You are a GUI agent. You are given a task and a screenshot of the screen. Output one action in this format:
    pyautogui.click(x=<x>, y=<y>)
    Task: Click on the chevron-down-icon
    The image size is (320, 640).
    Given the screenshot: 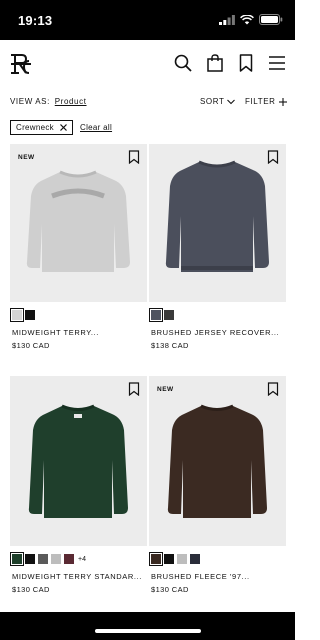 What is the action you would take?
    pyautogui.click(x=231, y=101)
    